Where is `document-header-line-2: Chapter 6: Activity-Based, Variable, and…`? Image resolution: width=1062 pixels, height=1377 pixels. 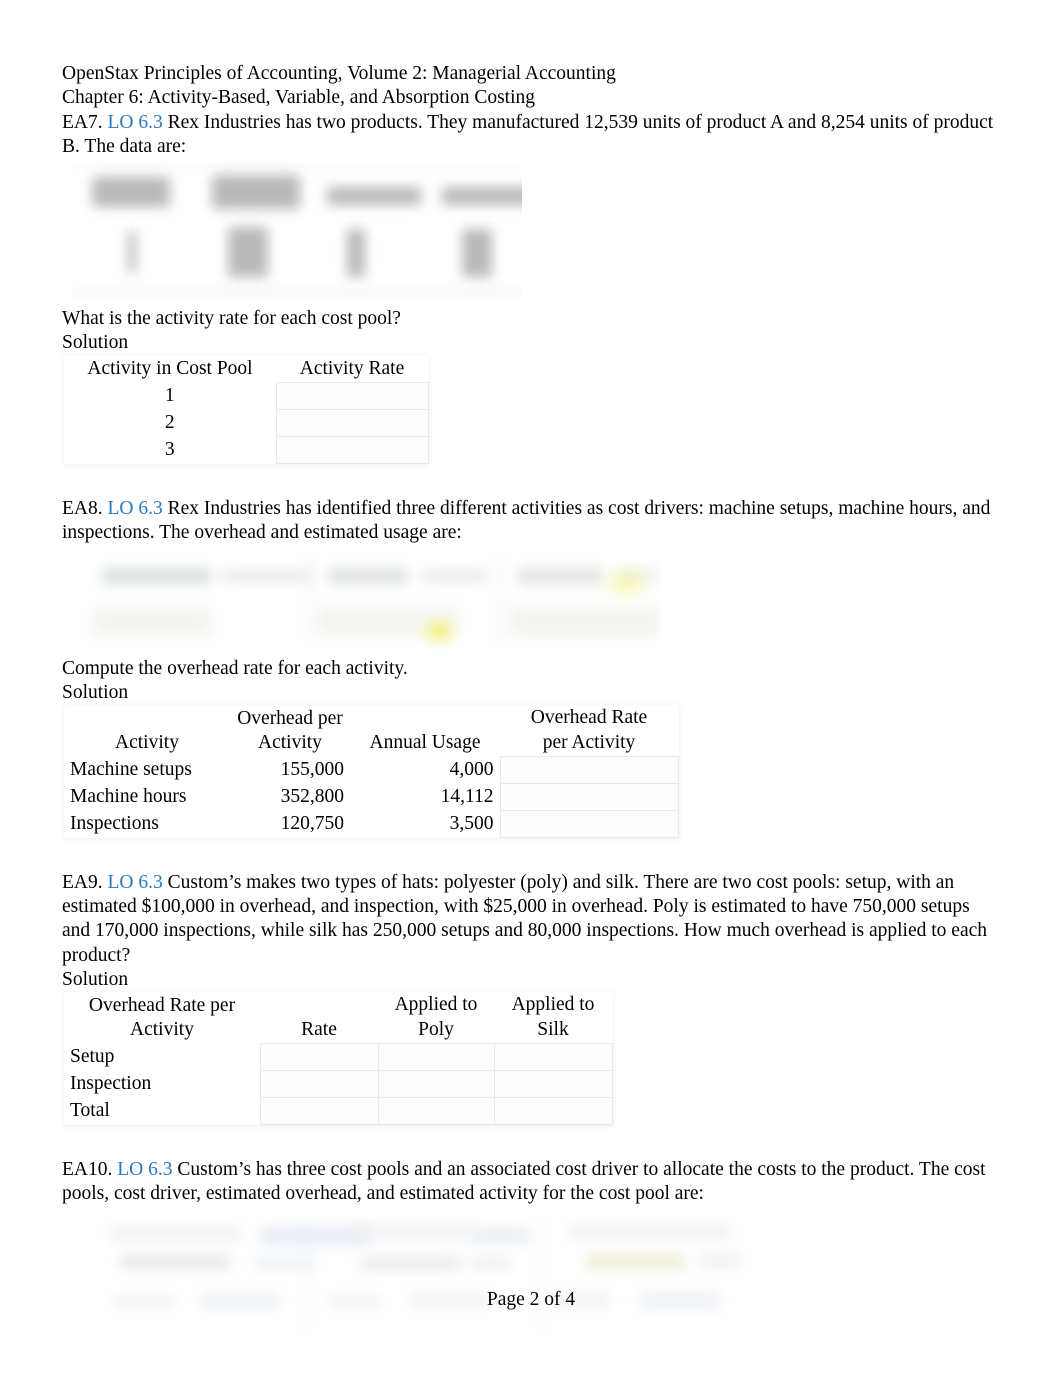 document-header-line-2: Chapter 6: Activity-Based, Variable, and… is located at coordinates (298, 98).